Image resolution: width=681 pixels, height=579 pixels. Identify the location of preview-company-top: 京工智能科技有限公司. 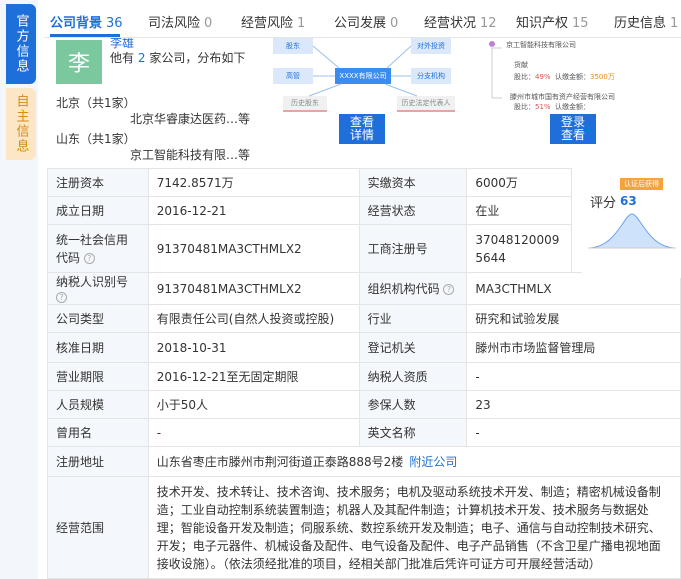
(541, 45).